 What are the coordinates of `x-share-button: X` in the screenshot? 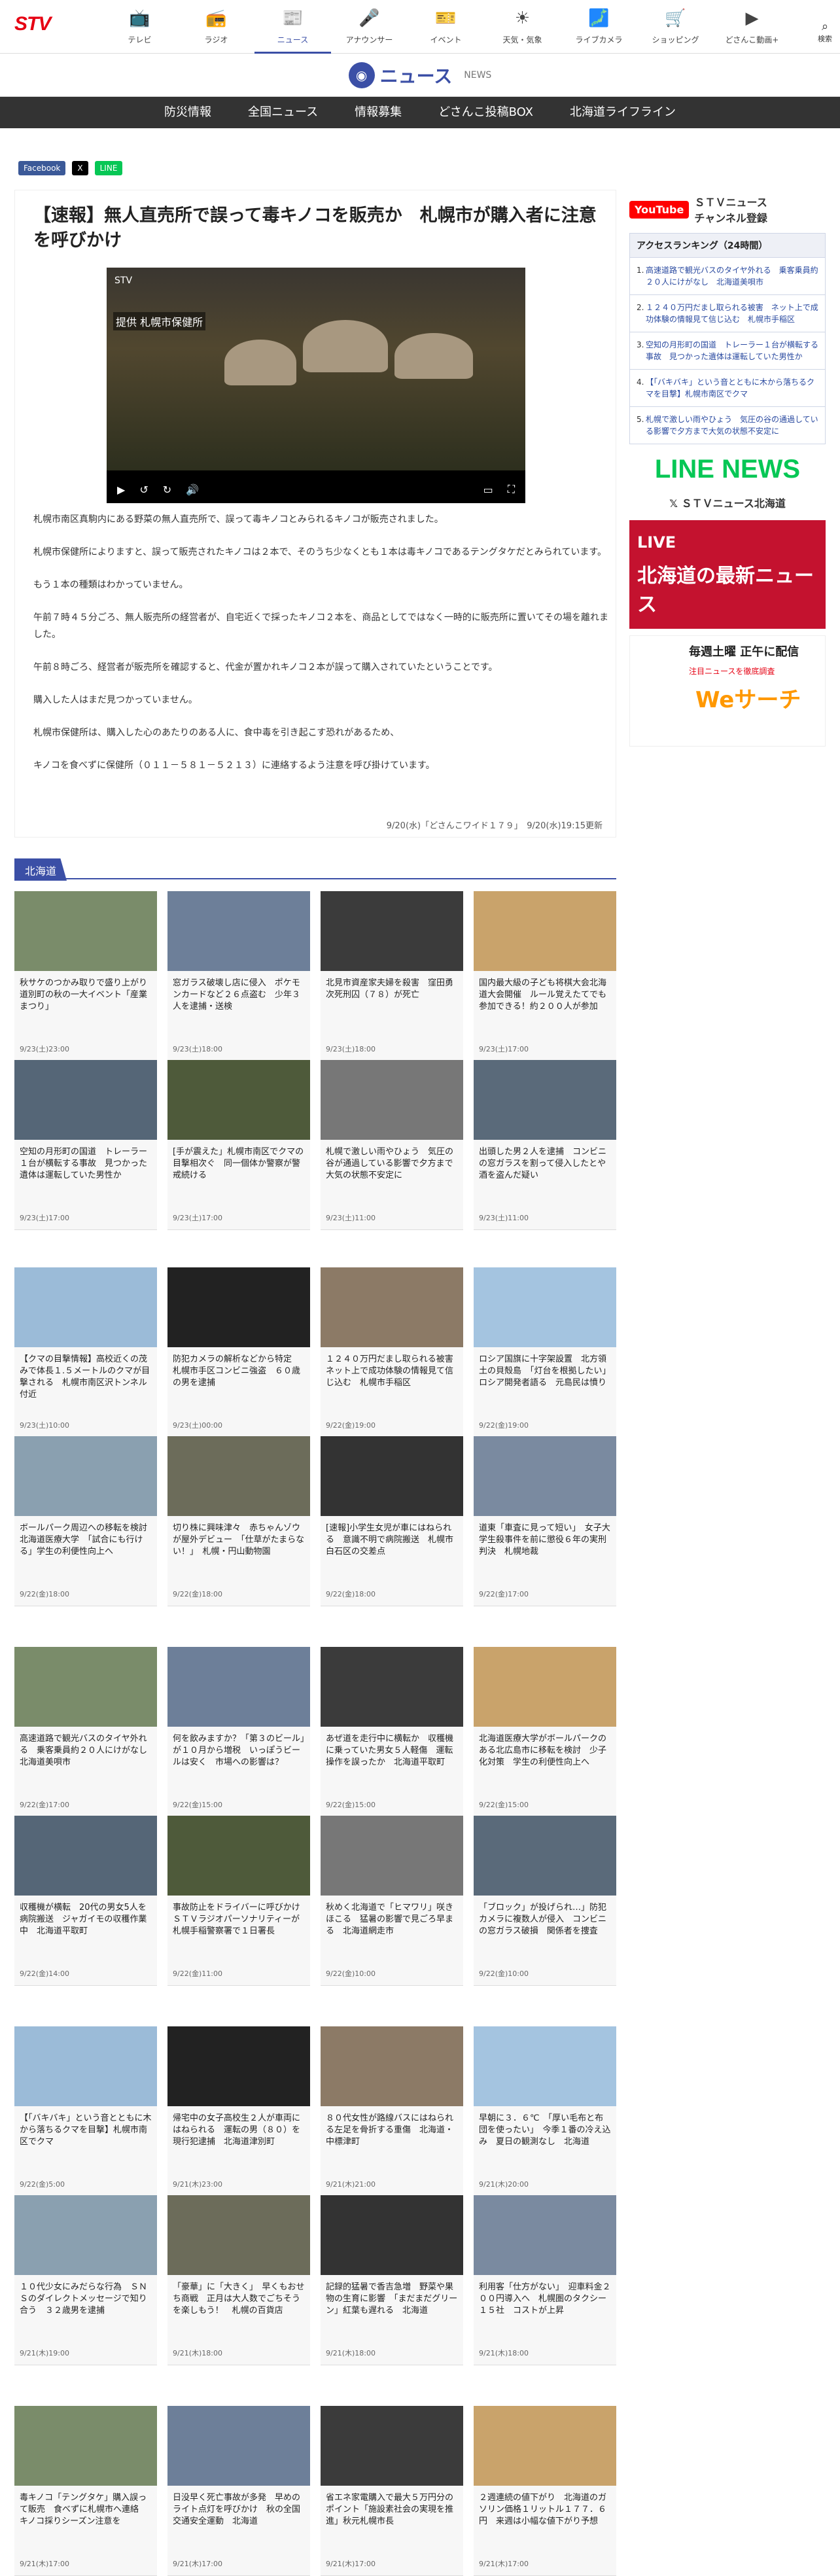 It's located at (80, 168).